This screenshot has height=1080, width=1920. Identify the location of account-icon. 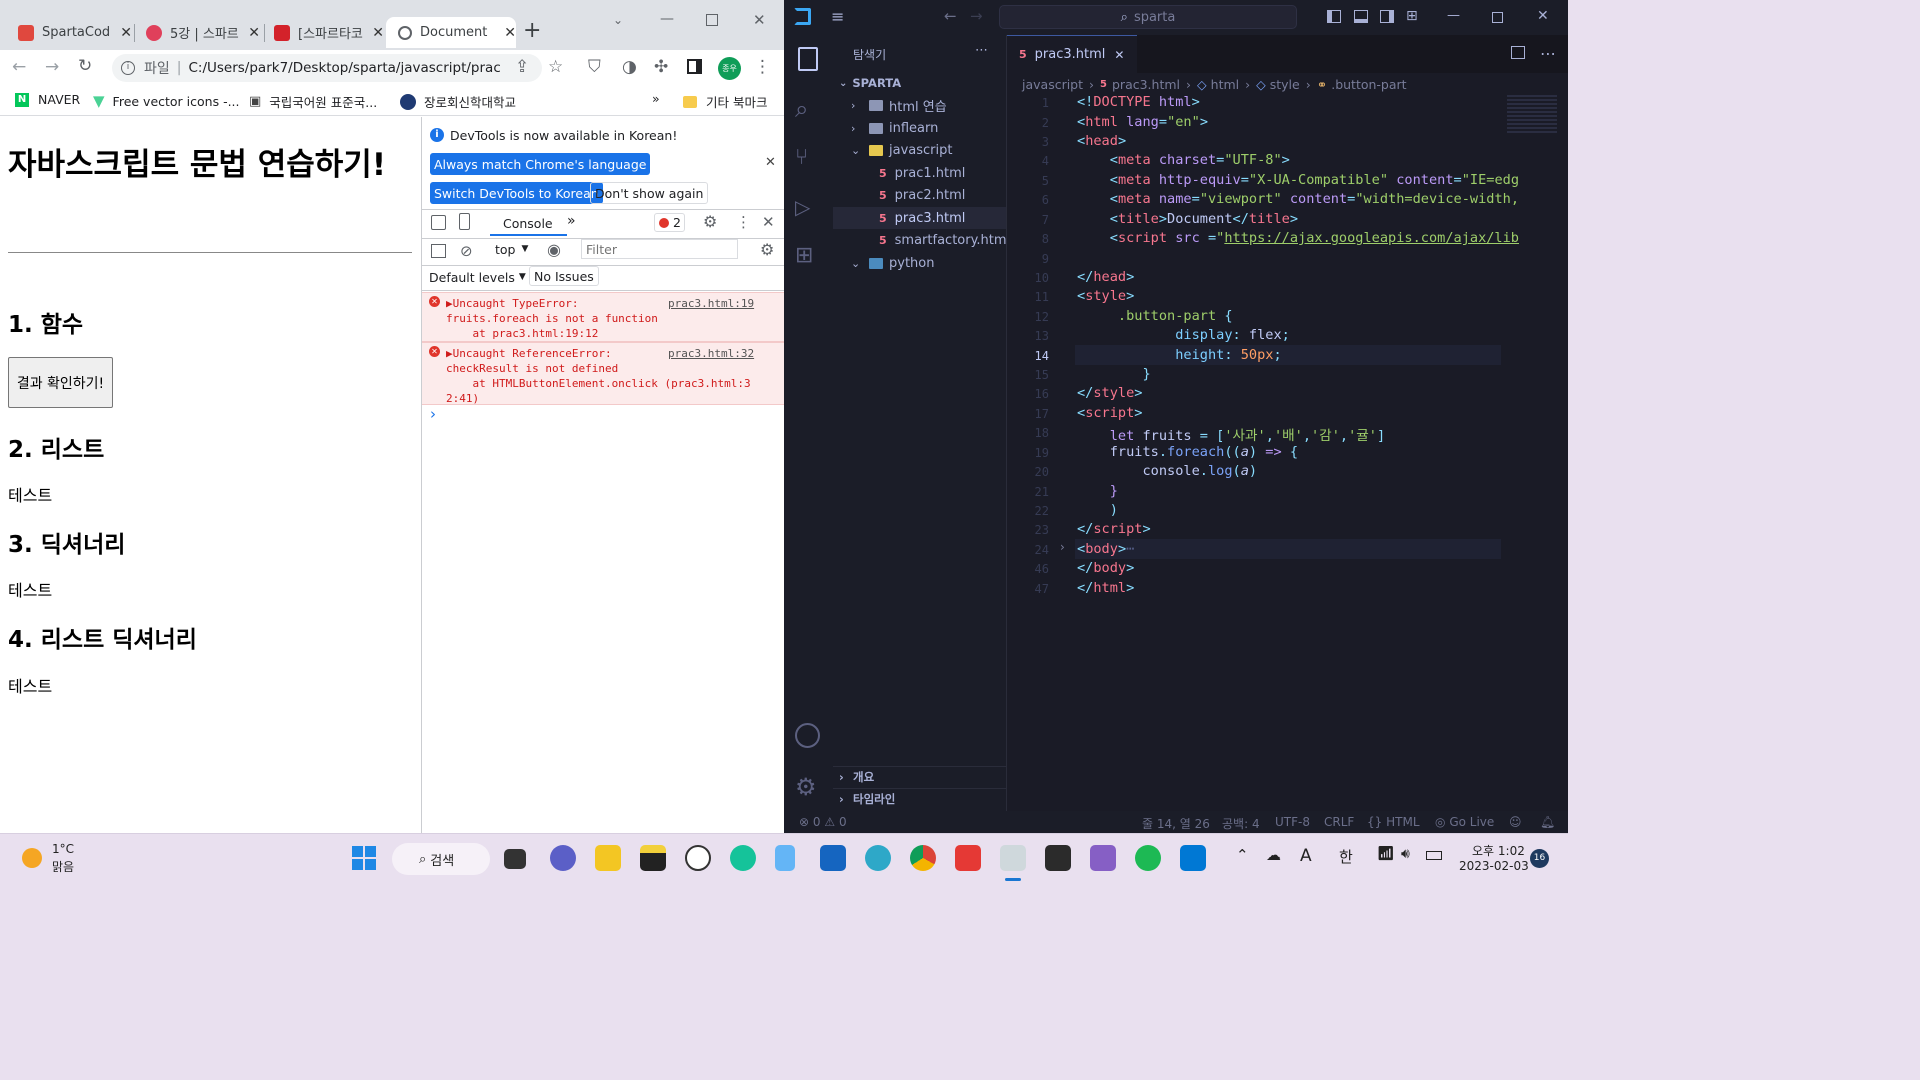
(807, 735).